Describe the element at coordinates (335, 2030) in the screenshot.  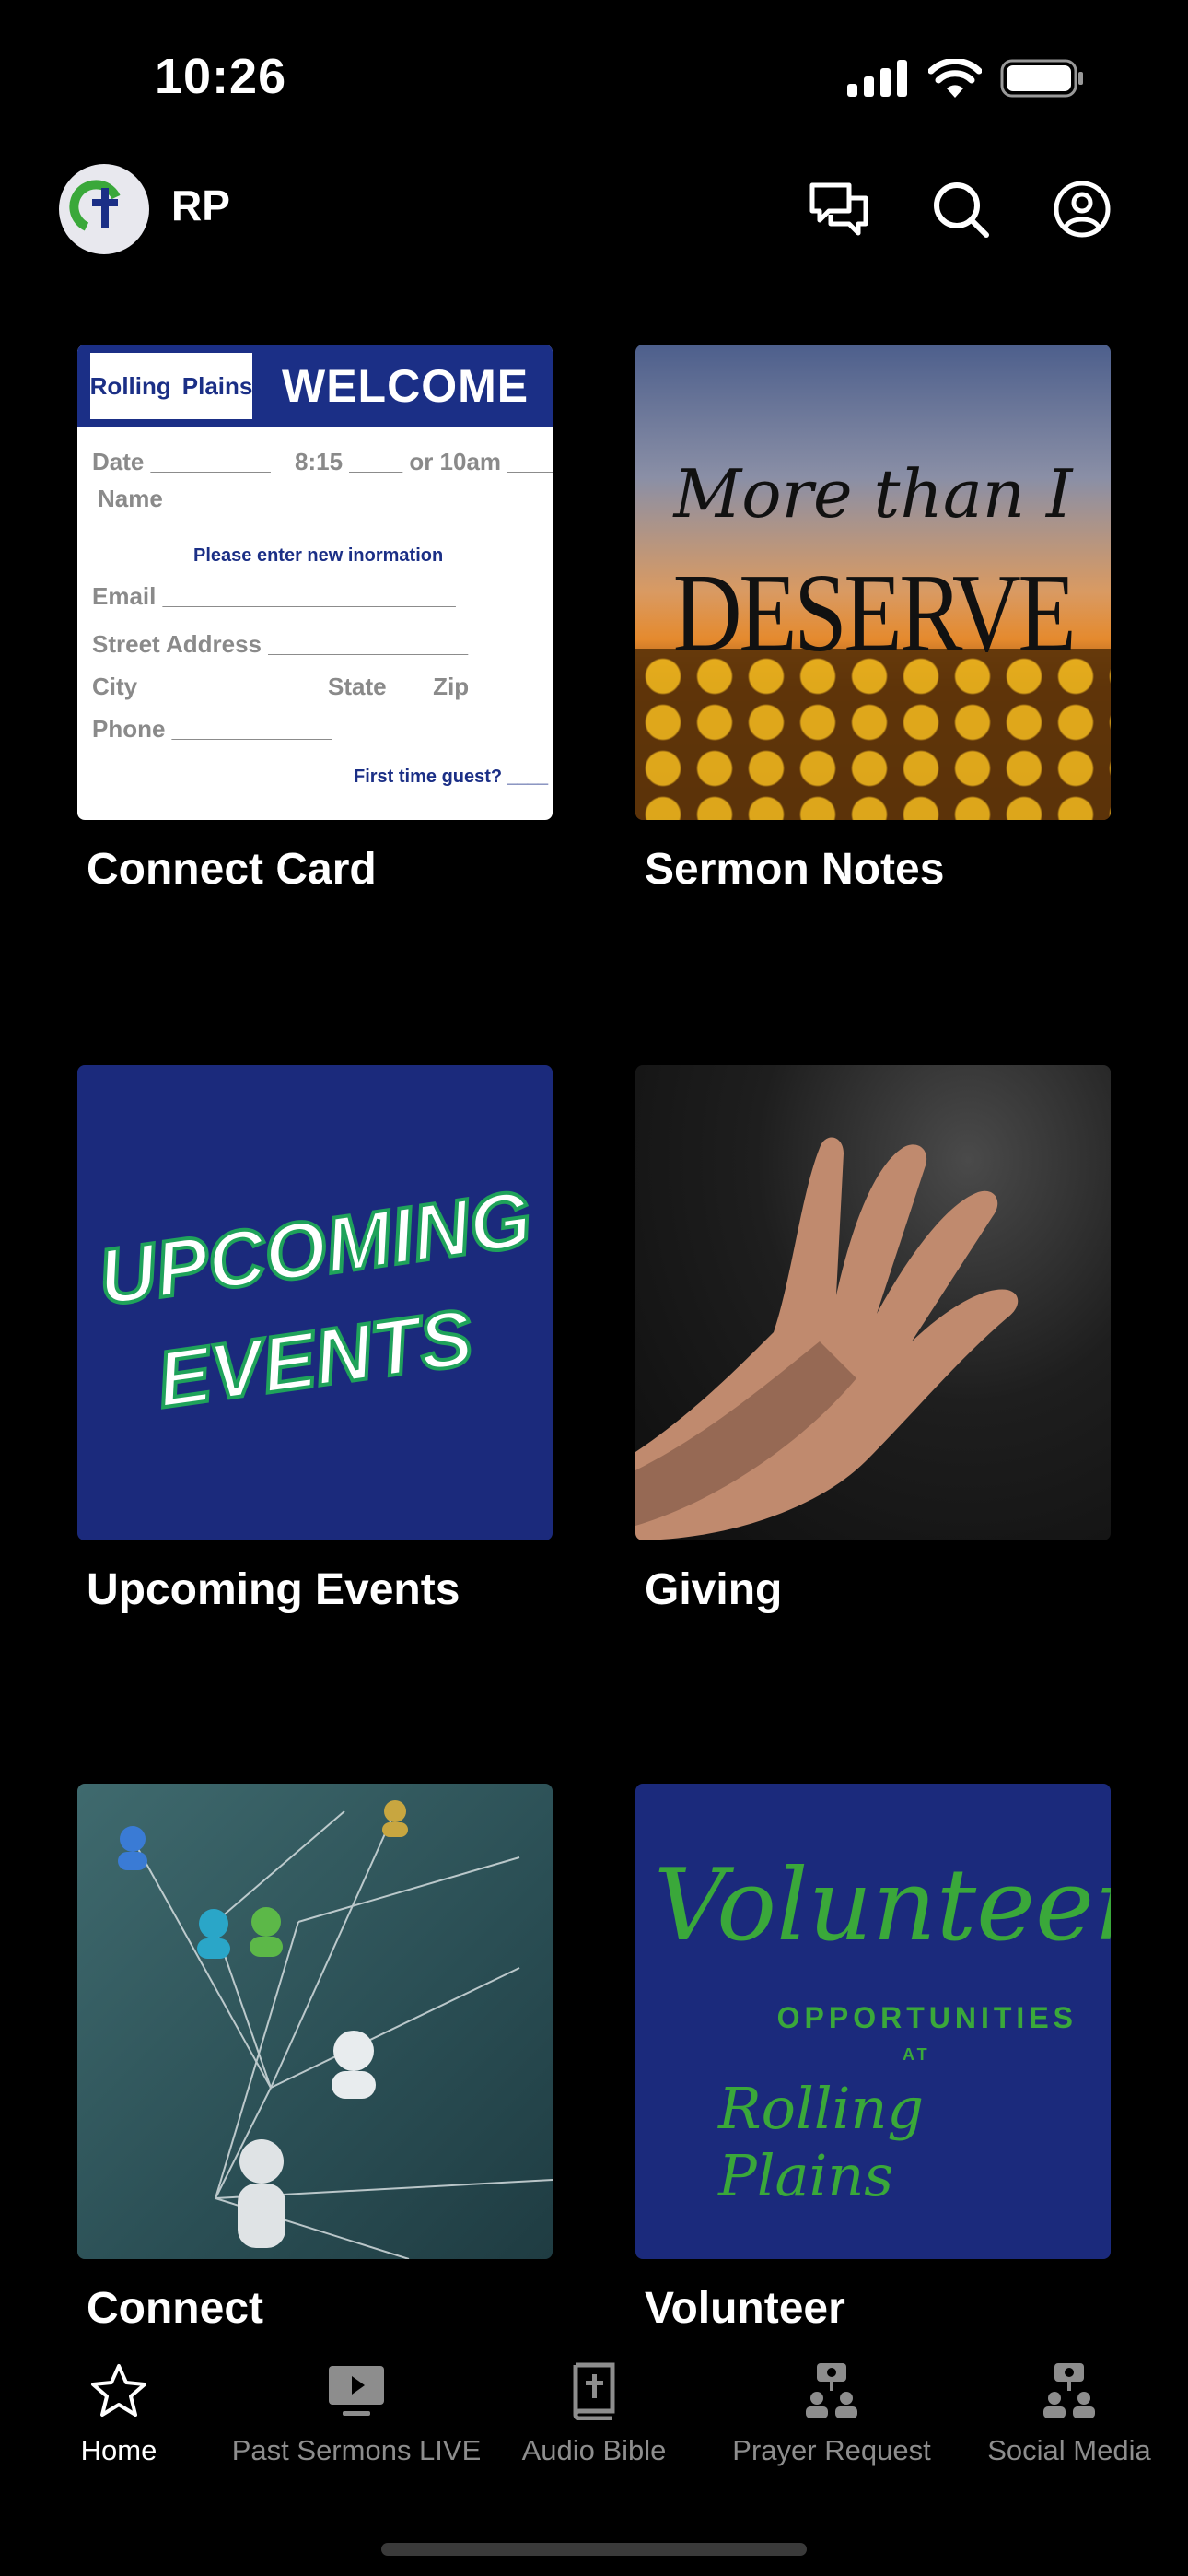
I see `network-people-icon` at that location.